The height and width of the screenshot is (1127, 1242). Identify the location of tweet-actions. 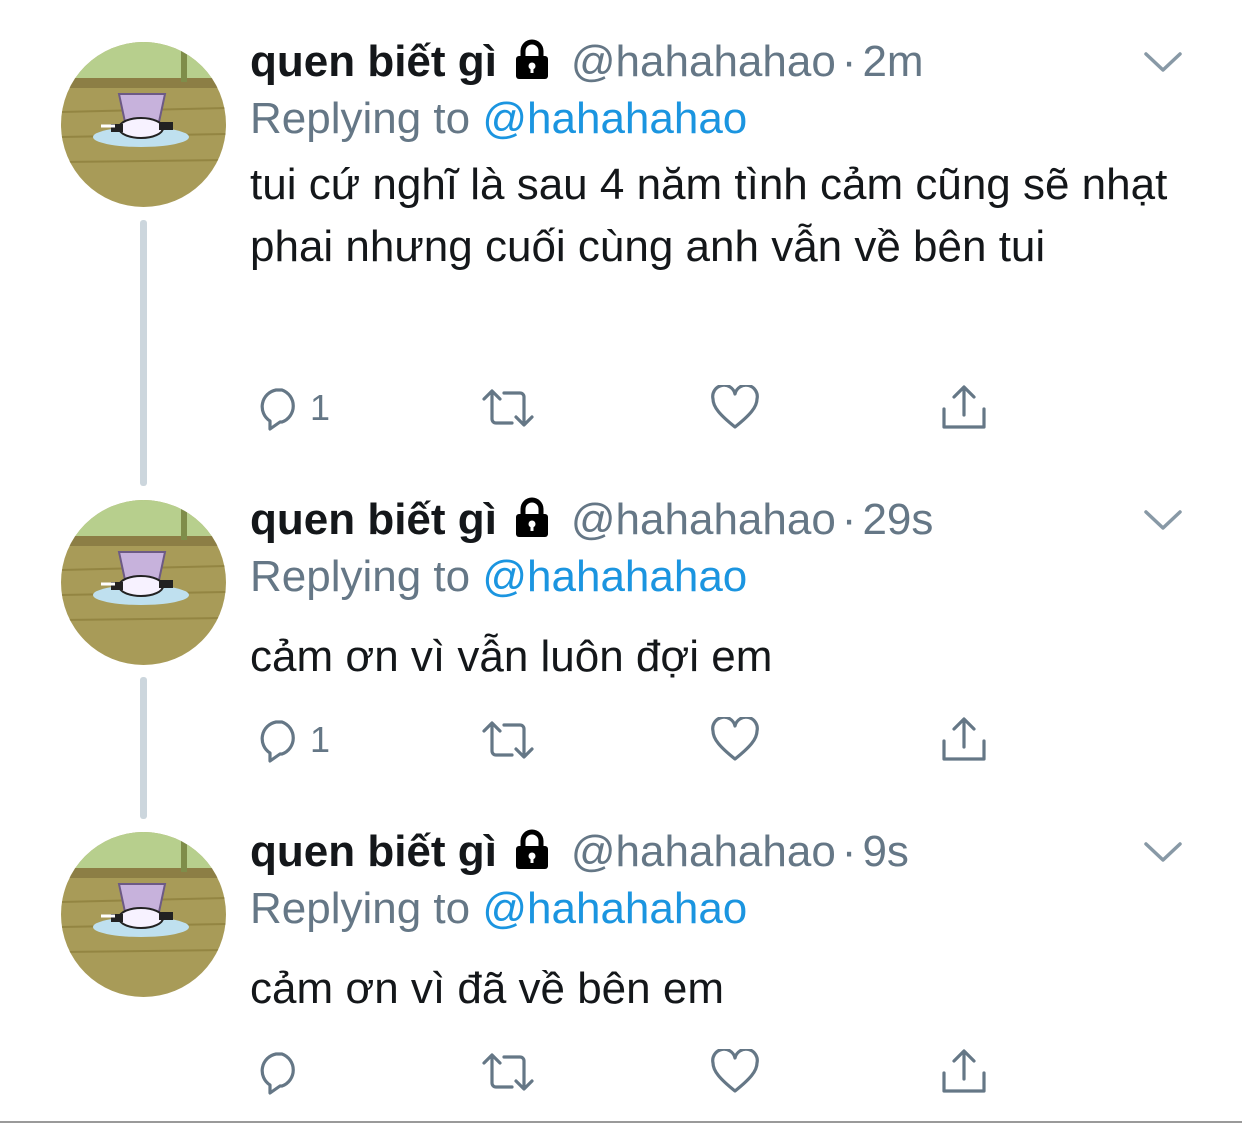
(630, 1072).